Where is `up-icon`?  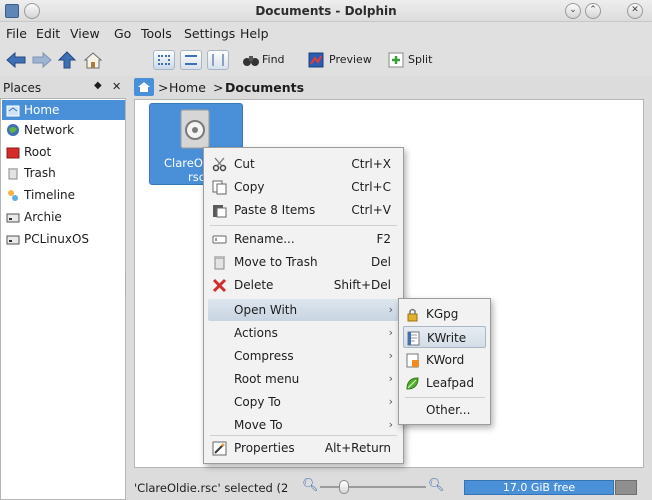 up-icon is located at coordinates (67, 60).